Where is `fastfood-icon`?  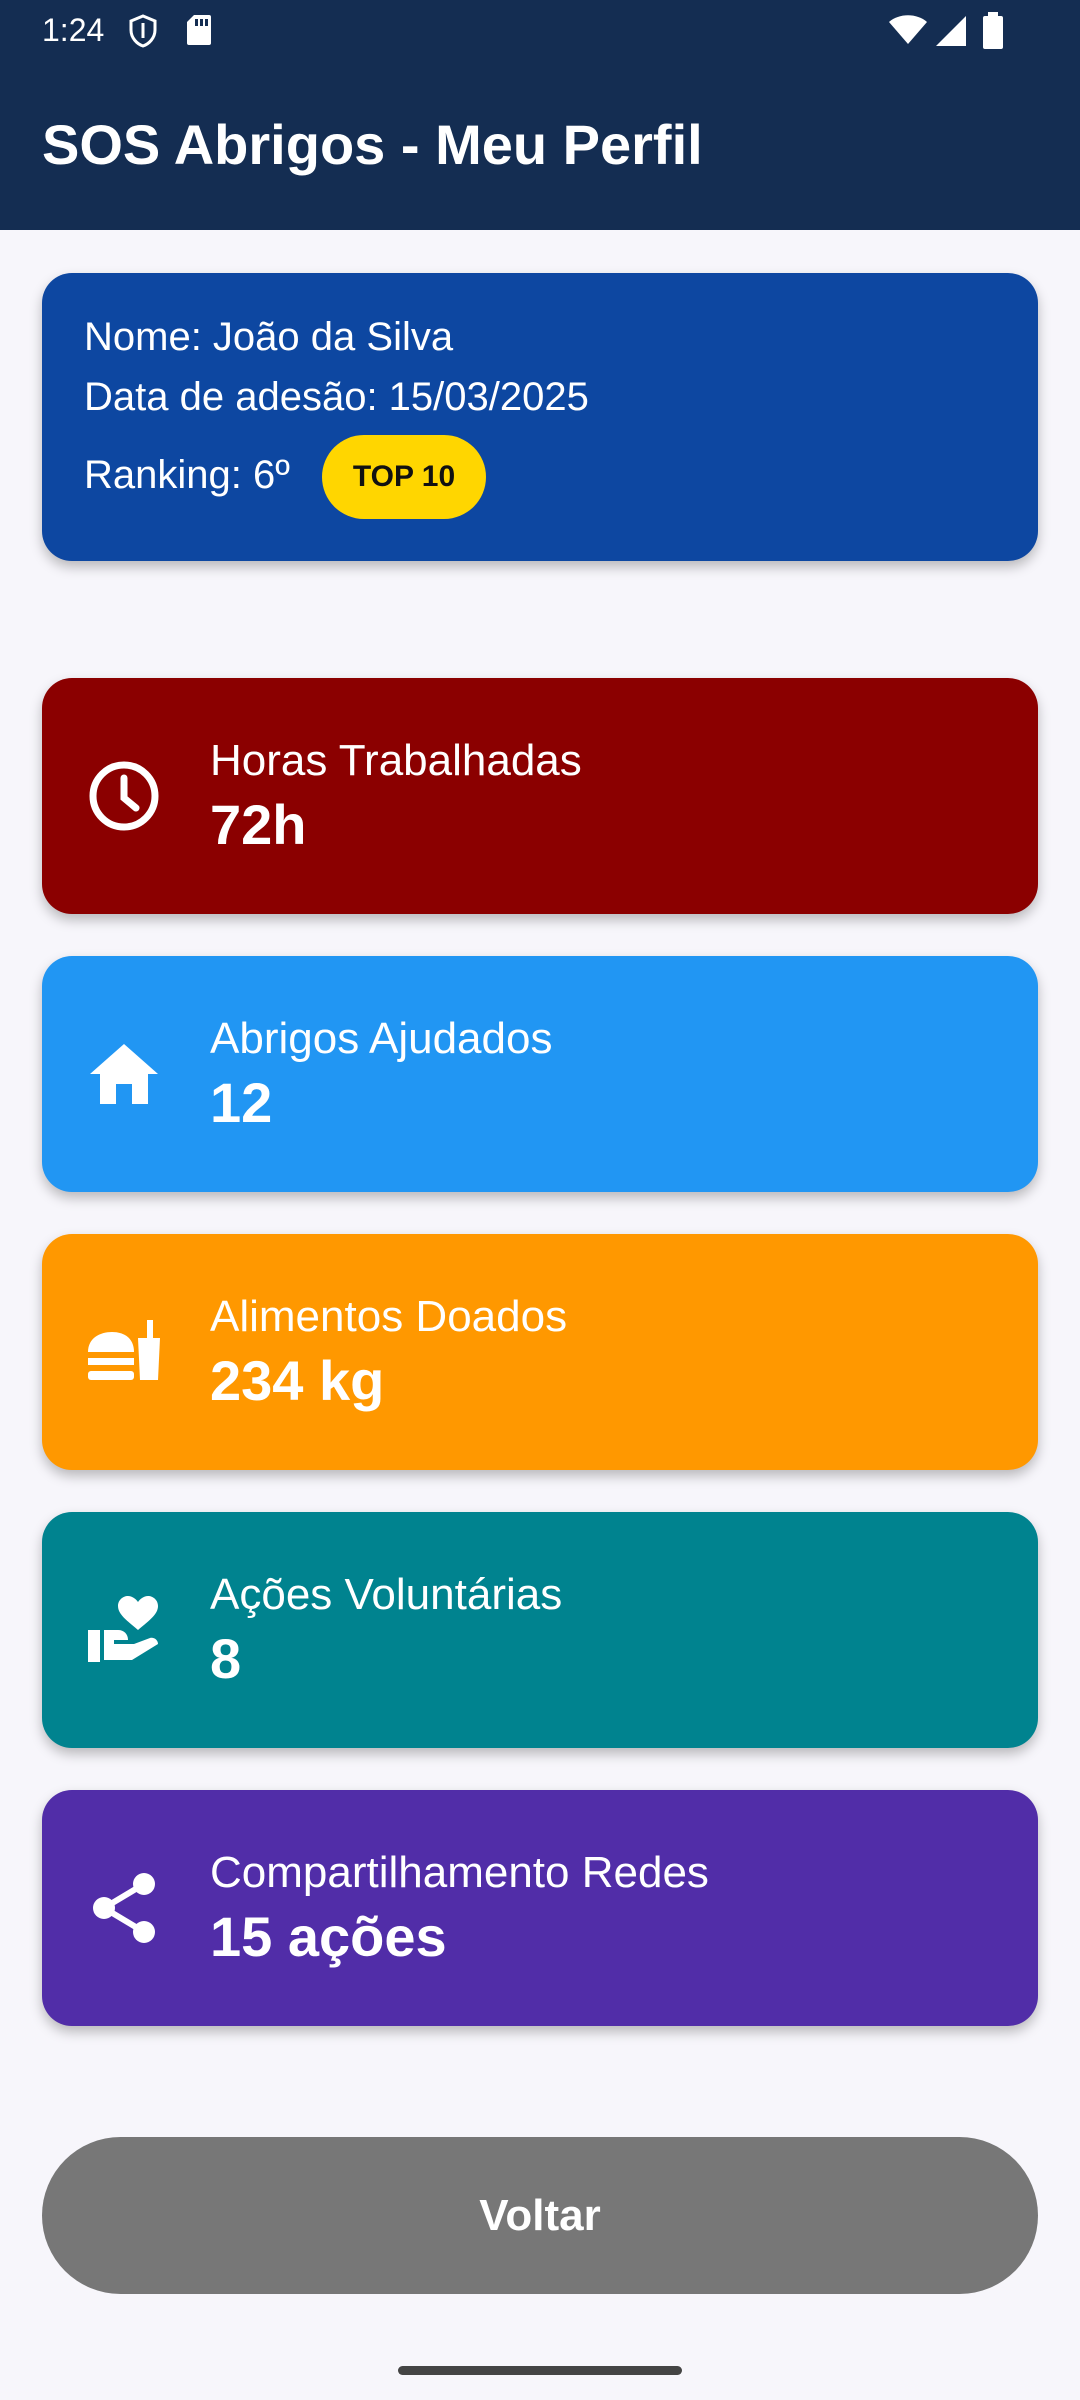 fastfood-icon is located at coordinates (124, 1352).